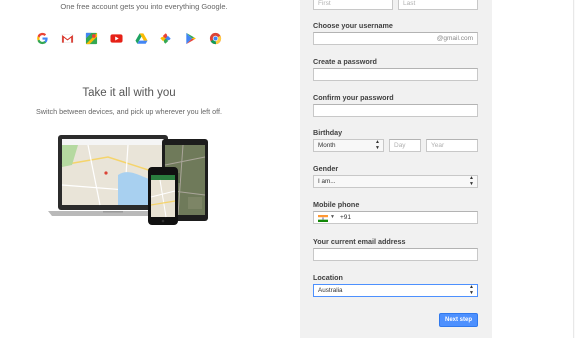  I want to click on chrome-icon, so click(215, 38).